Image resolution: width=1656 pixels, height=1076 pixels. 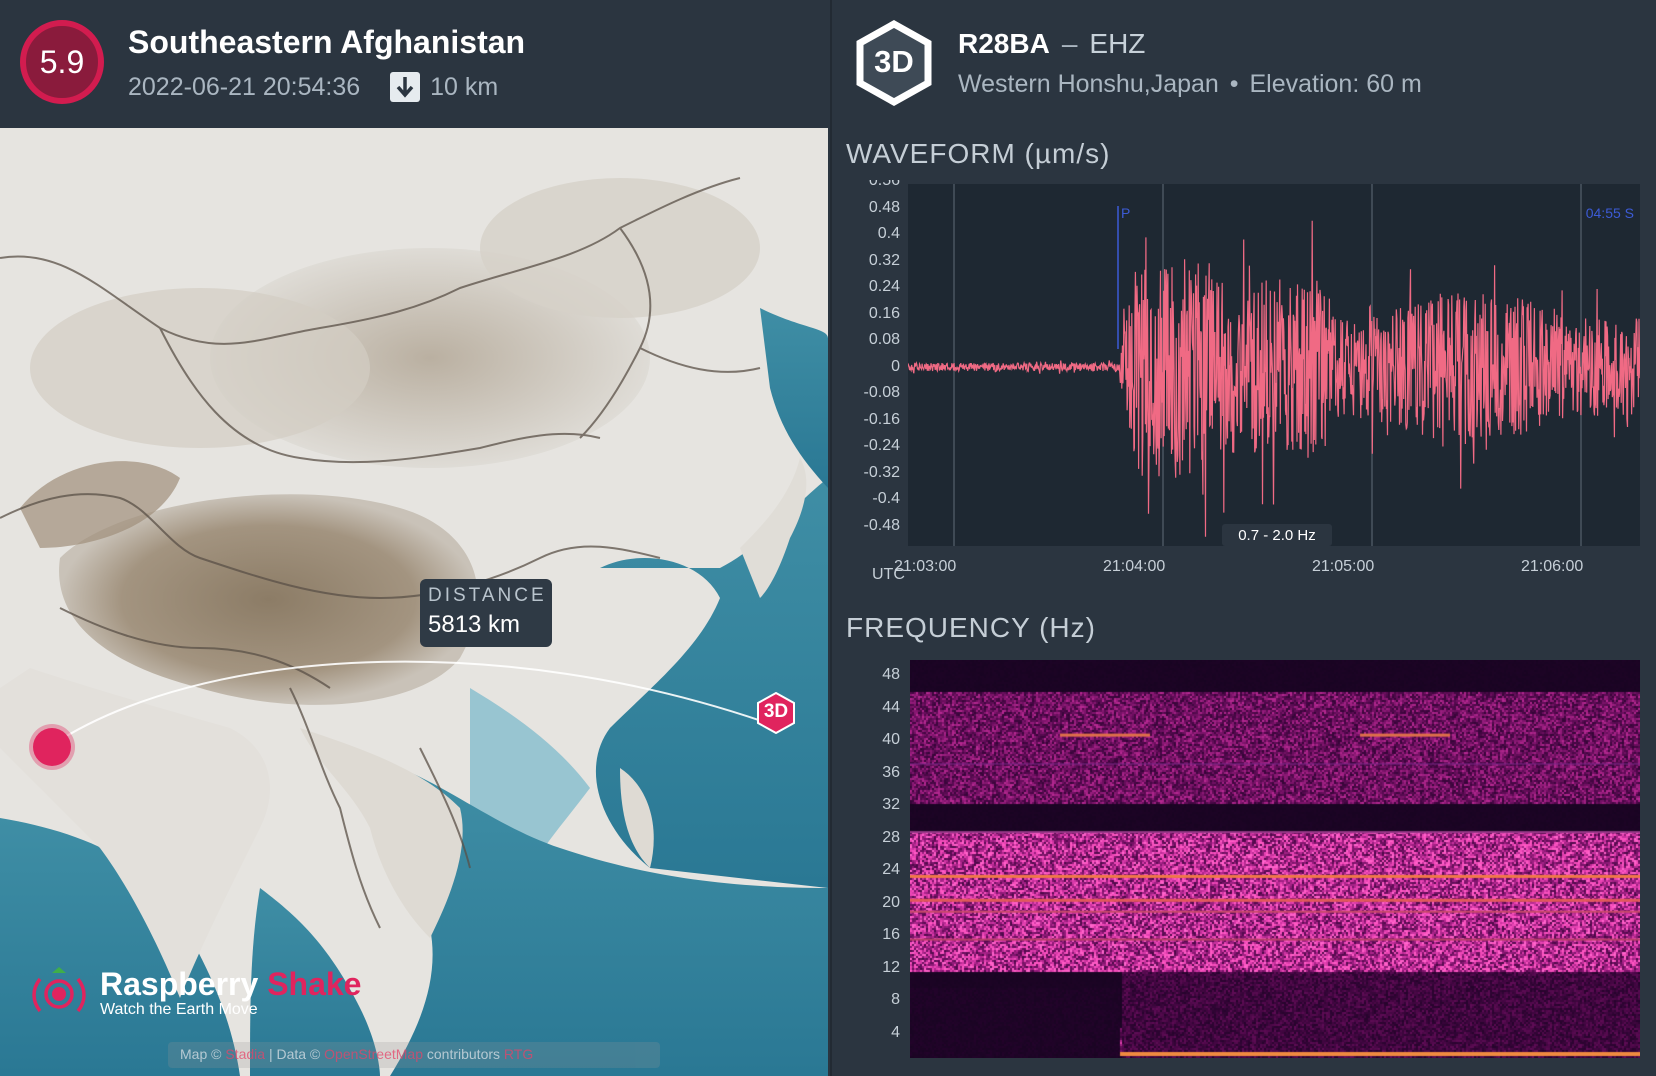 I want to click on station-marker-label: 3D, so click(x=776, y=711).